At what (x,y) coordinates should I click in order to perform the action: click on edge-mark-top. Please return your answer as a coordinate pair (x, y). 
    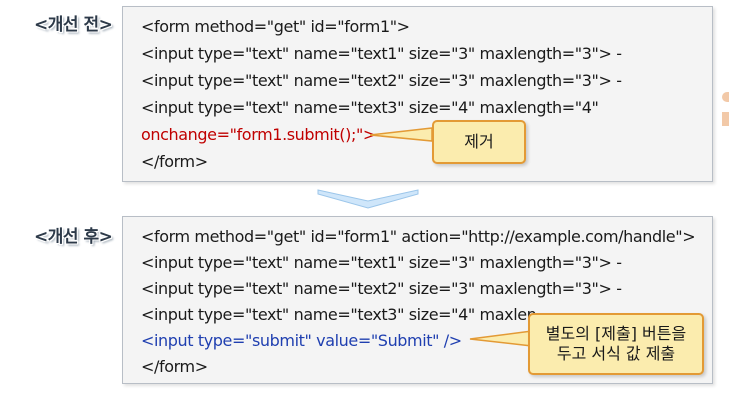
    Looking at the image, I should click on (725, 97).